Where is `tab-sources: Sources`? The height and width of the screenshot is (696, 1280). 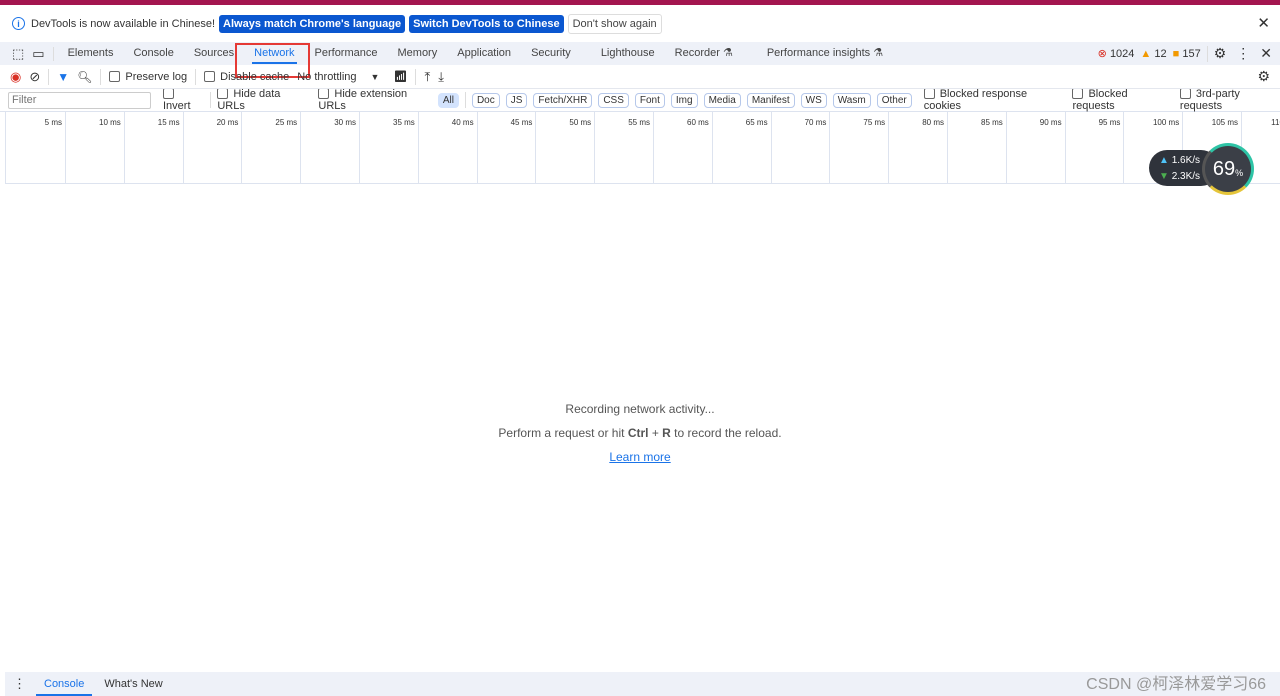 tab-sources: Sources is located at coordinates (214, 53).